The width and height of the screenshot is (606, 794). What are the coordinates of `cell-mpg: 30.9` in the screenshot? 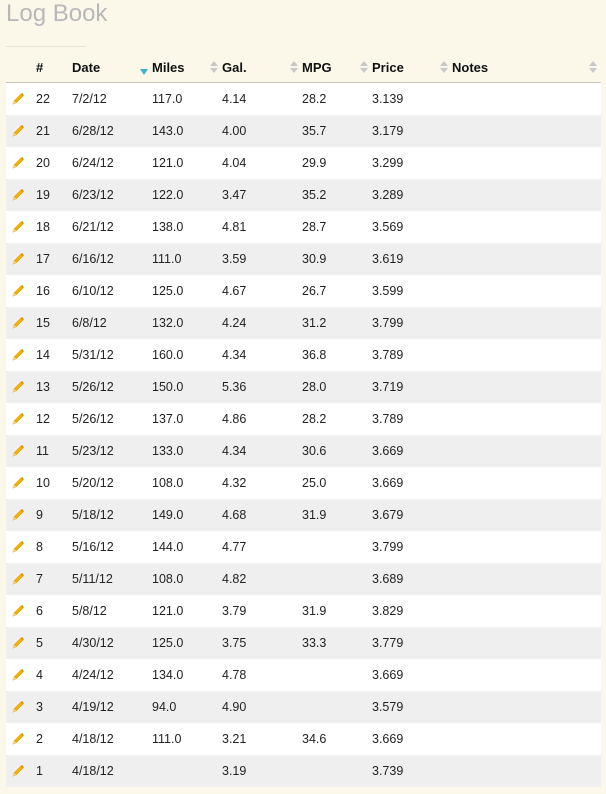 It's located at (314, 259).